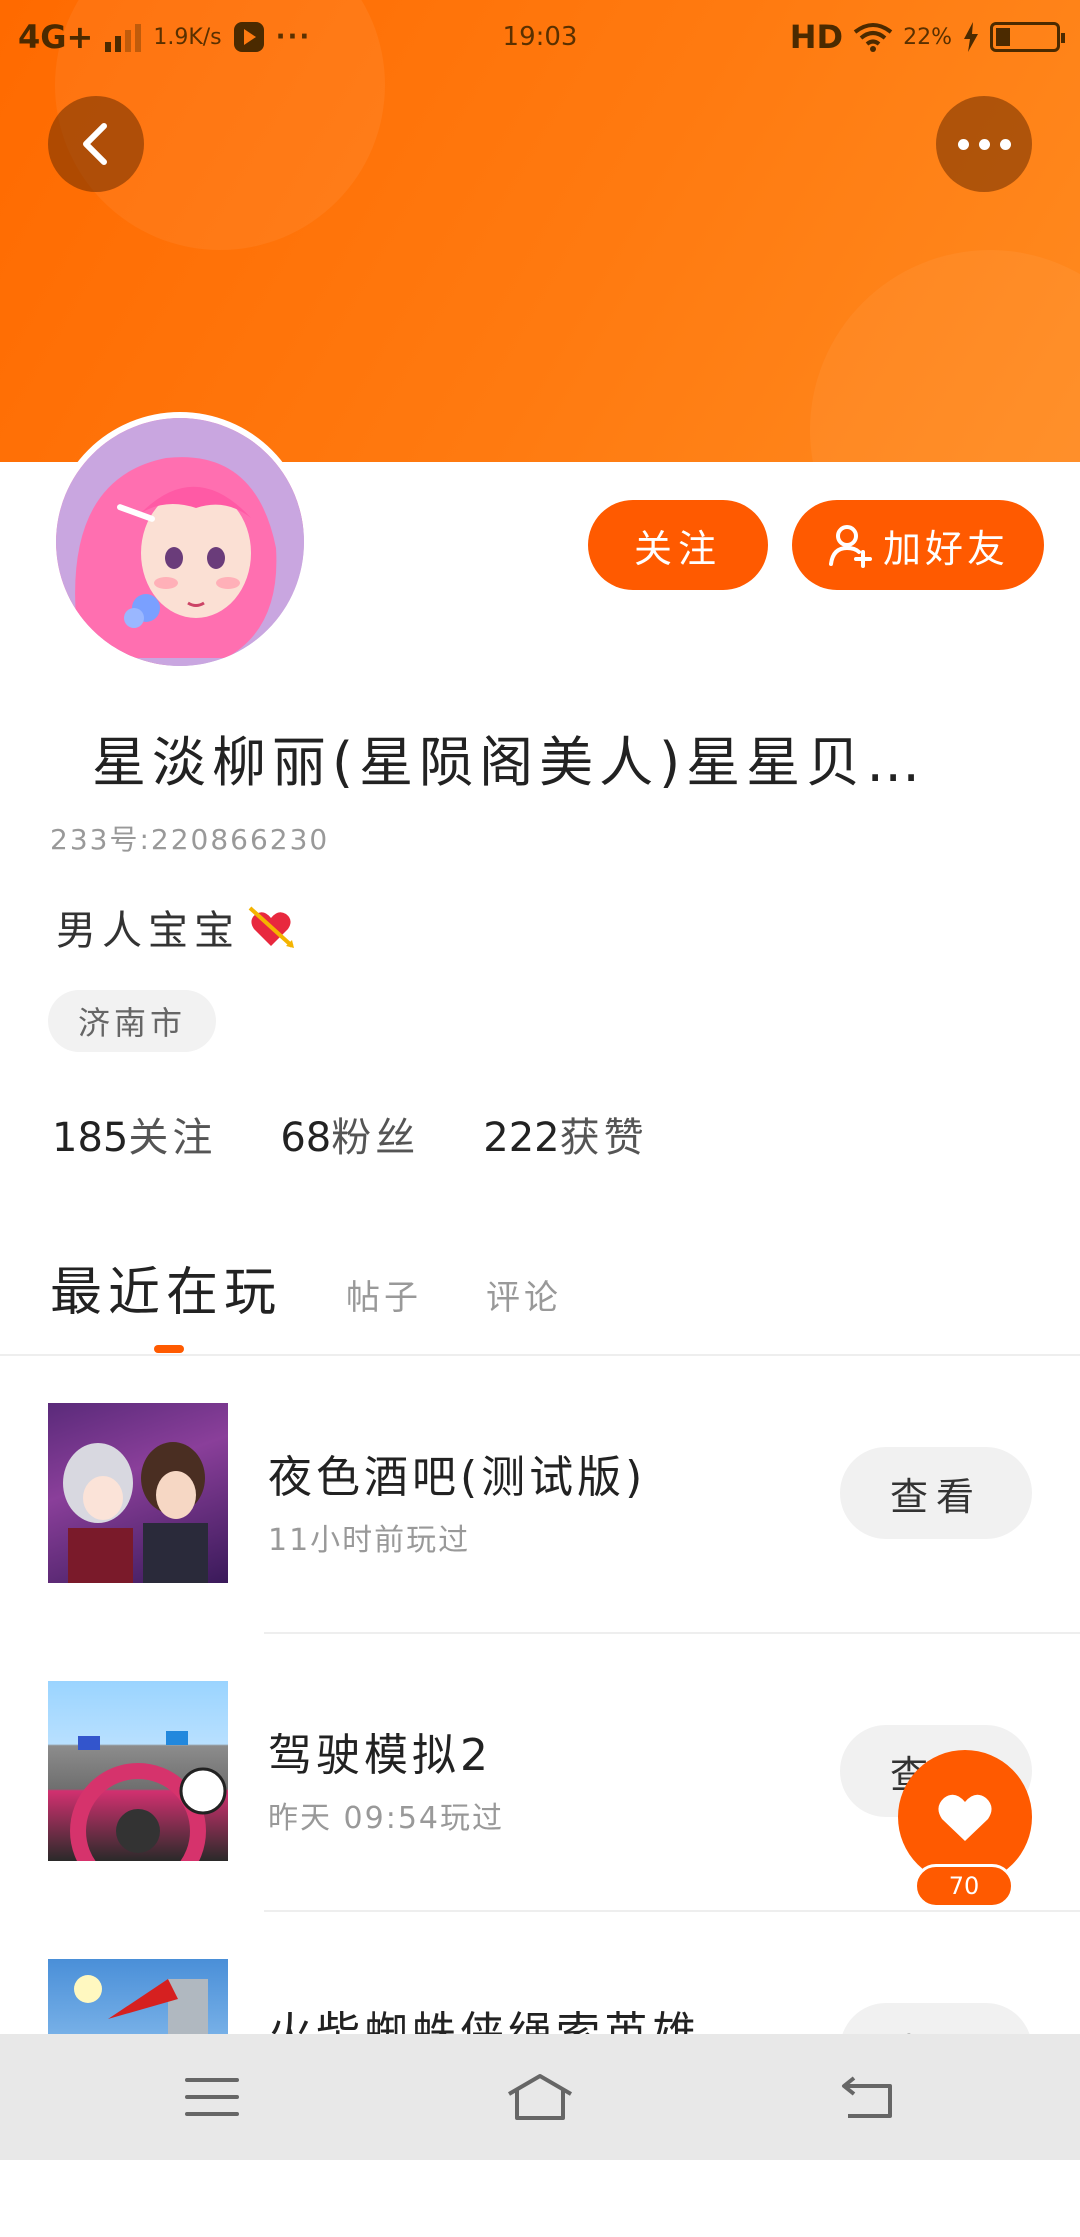 The width and height of the screenshot is (1080, 2237). What do you see at coordinates (375, 1138) in the screenshot?
I see `stat-label: 粉丝` at bounding box center [375, 1138].